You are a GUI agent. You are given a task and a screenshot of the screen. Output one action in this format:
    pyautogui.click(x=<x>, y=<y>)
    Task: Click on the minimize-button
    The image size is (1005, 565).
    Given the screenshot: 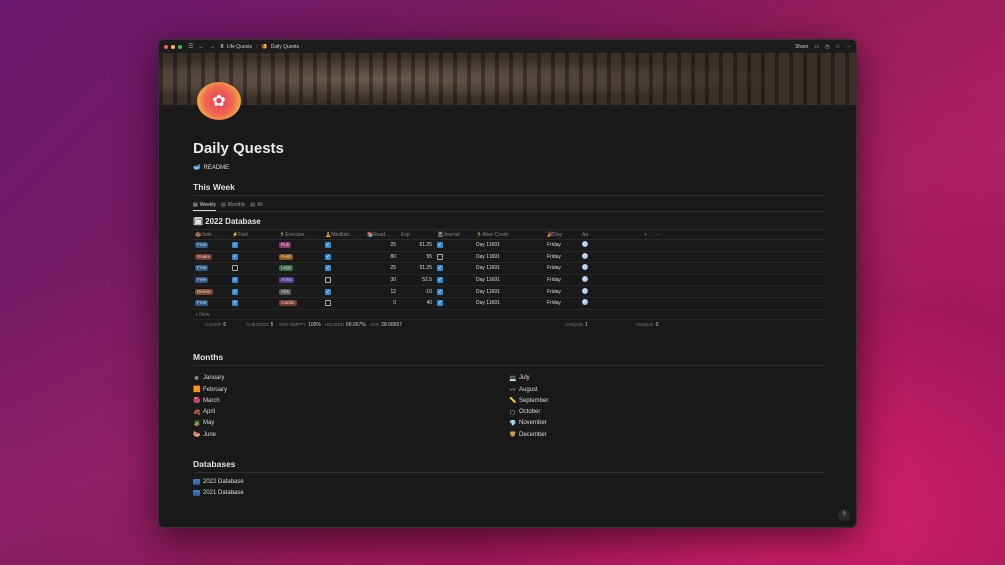 What is the action you would take?
    pyautogui.click(x=173, y=46)
    